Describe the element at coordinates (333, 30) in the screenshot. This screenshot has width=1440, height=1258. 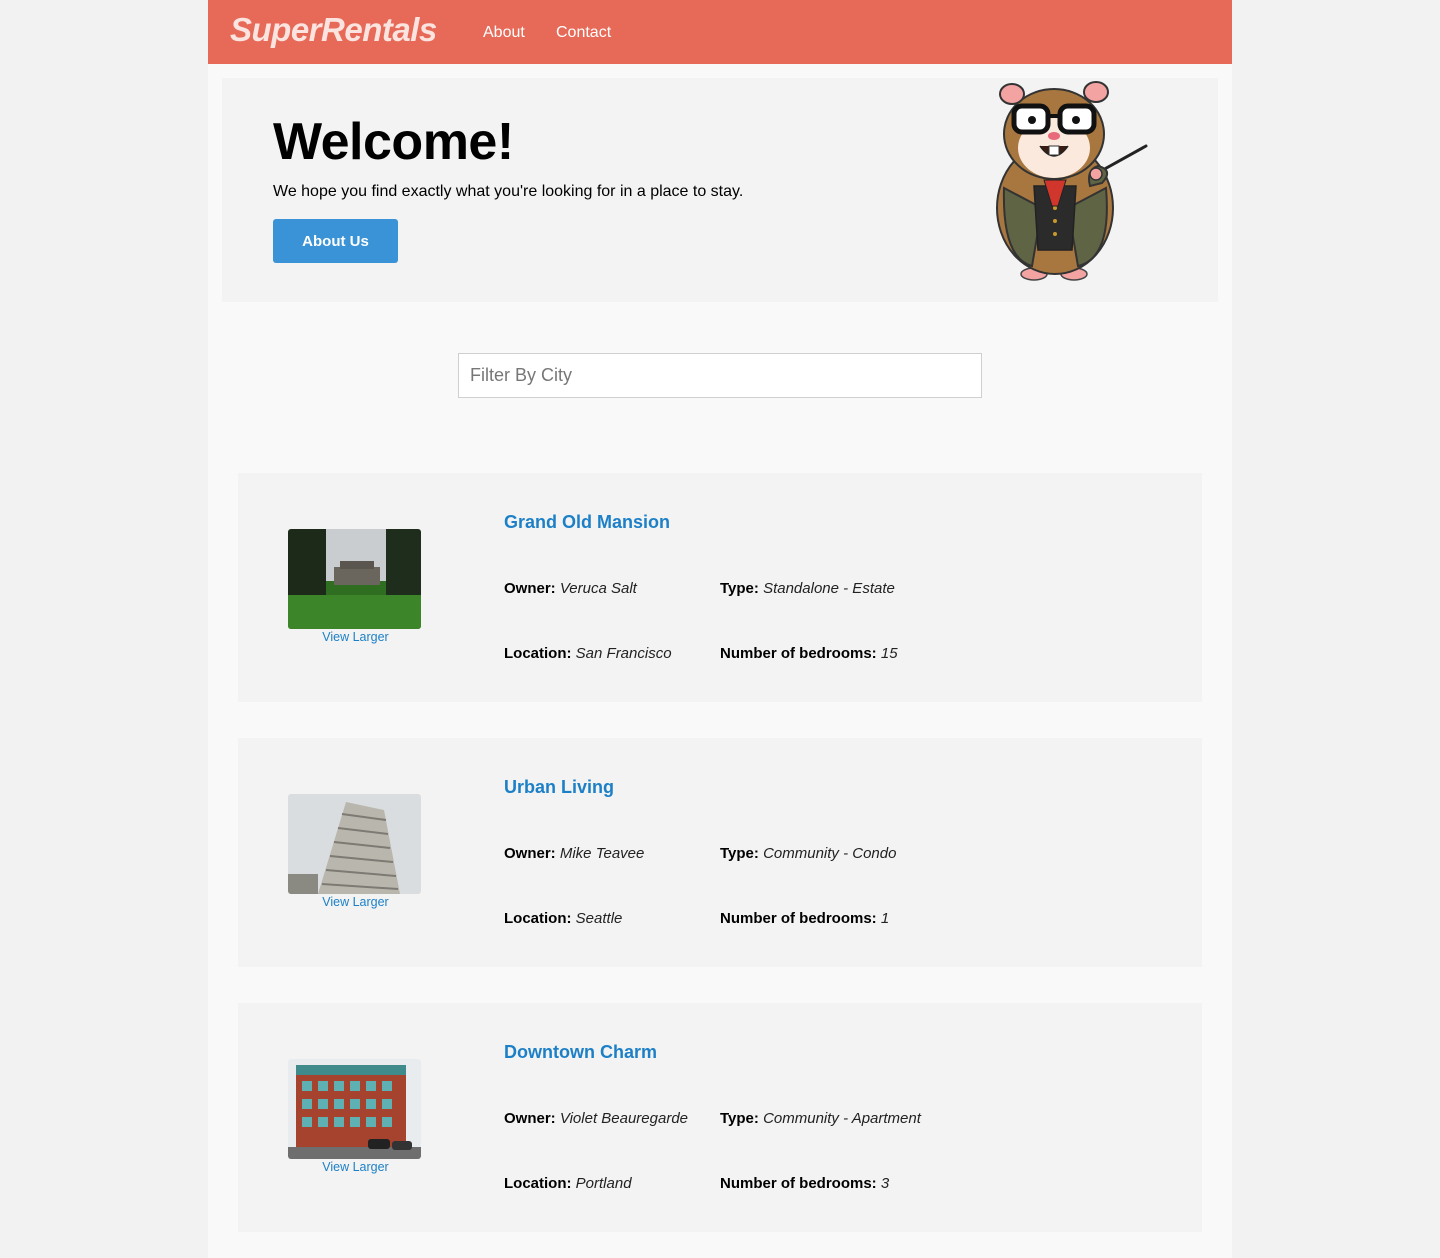
I see `brand-logo: SuperRentals` at that location.